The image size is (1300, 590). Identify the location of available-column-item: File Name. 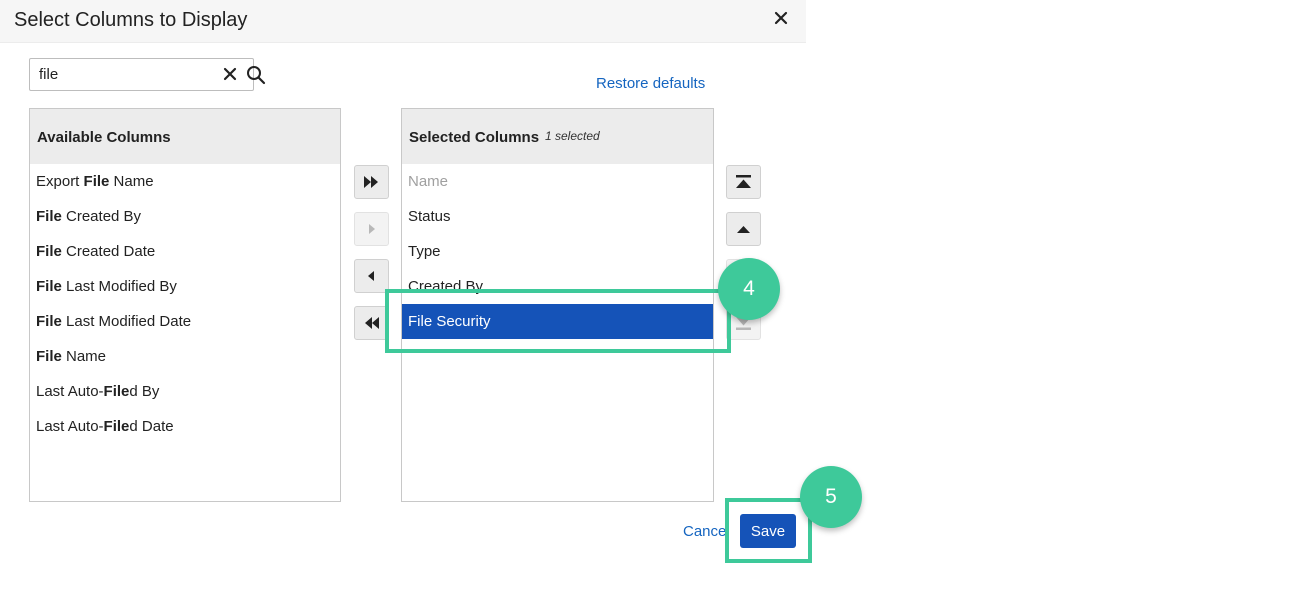
(185, 356).